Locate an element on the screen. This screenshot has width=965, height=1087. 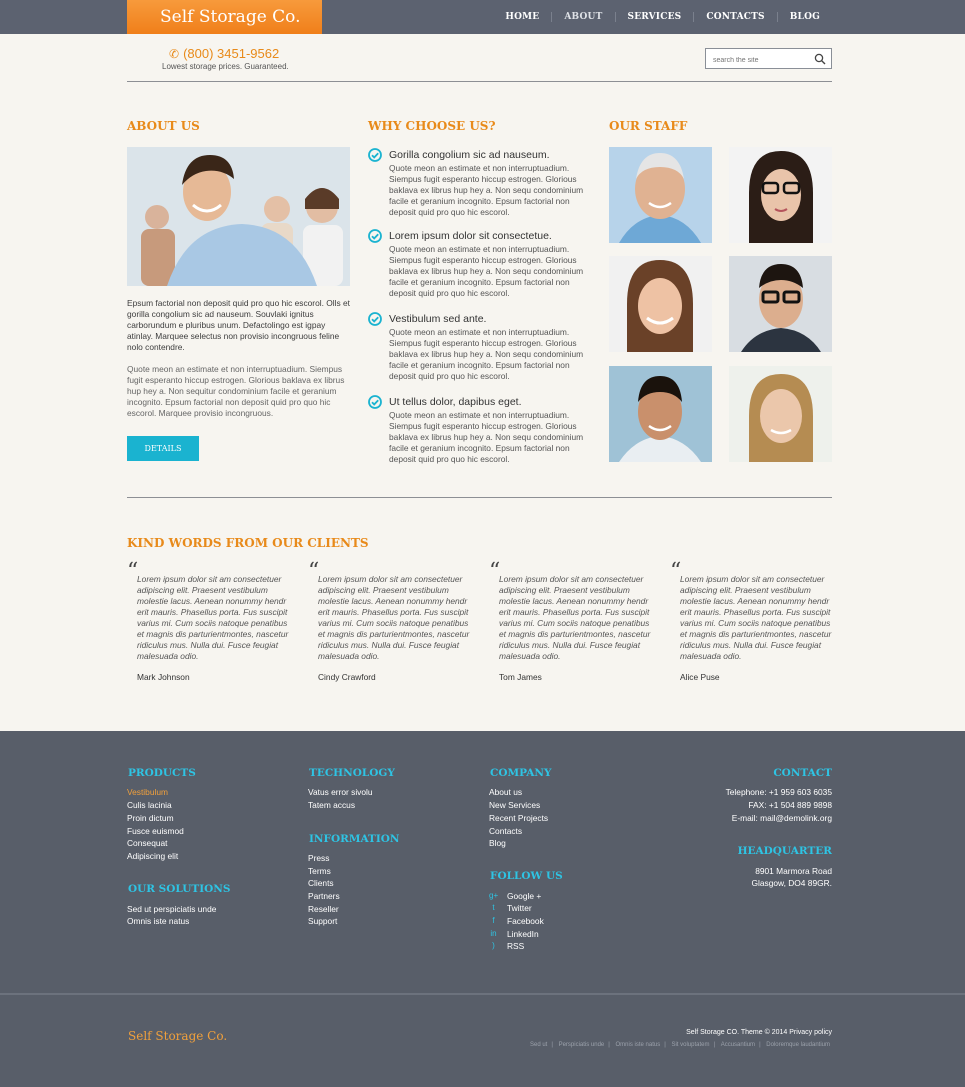
headquarter-heading: HEADQUARTER is located at coordinates (784, 851).